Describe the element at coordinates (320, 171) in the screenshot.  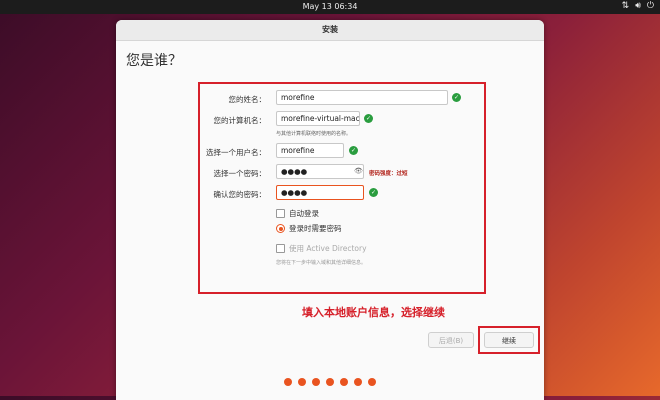
I see `password-field: ●●●●` at that location.